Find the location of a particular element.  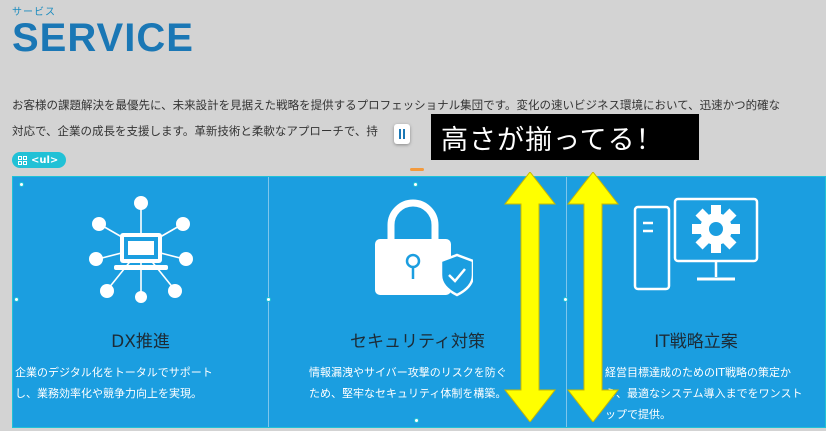

card-desc-line: 経営目標達成のためのIT戦略の策定か is located at coordinates (698, 372).